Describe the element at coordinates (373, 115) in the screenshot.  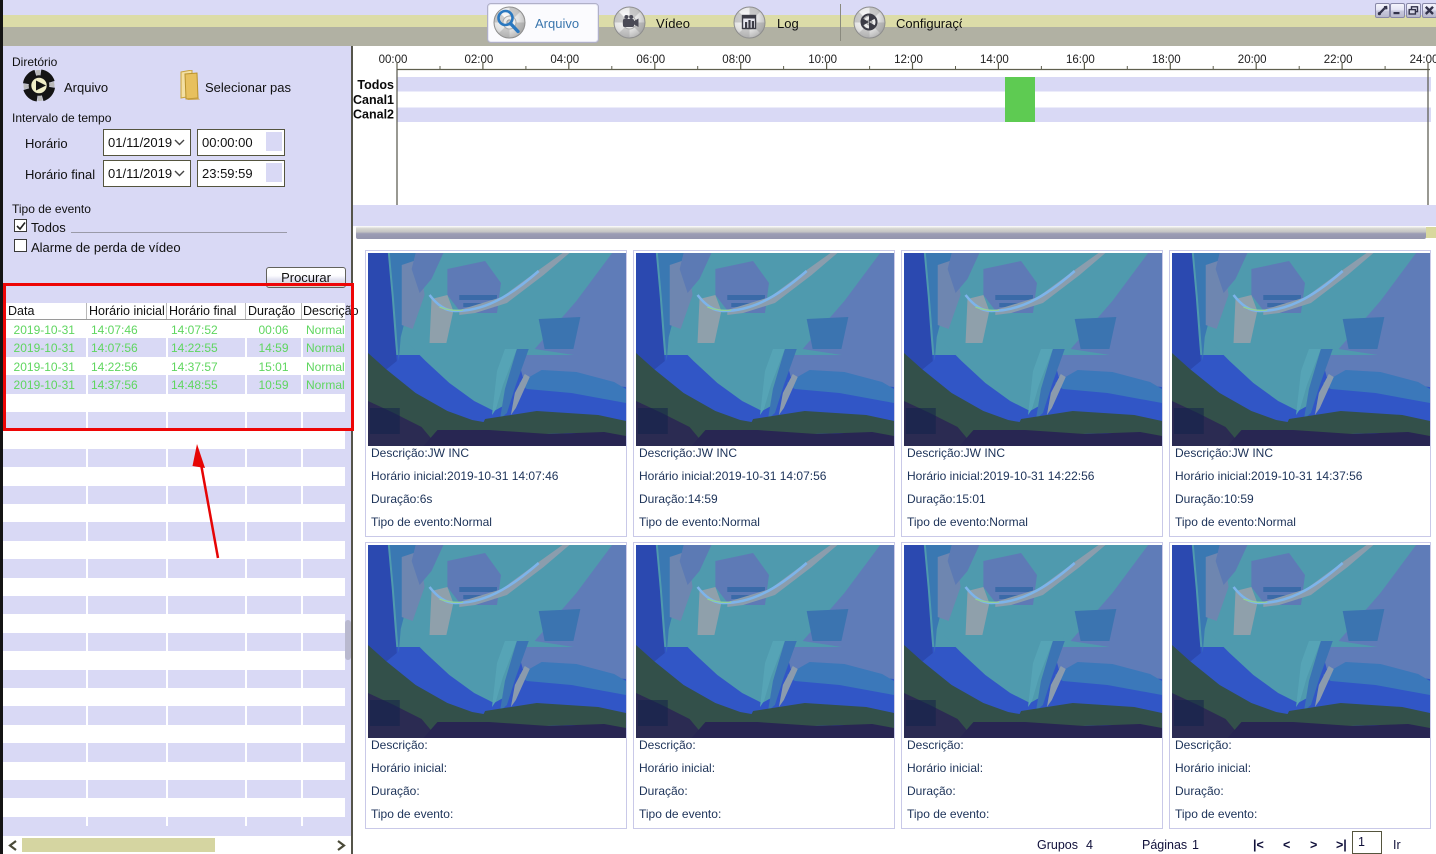
I see `svg-text: Canal2` at that location.